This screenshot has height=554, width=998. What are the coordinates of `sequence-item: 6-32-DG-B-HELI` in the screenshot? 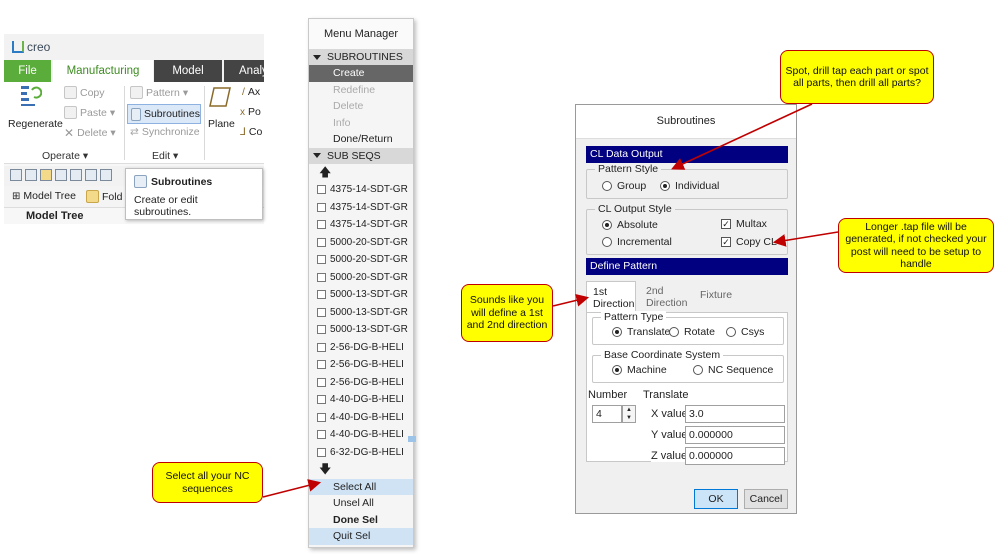 It's located at (361, 453).